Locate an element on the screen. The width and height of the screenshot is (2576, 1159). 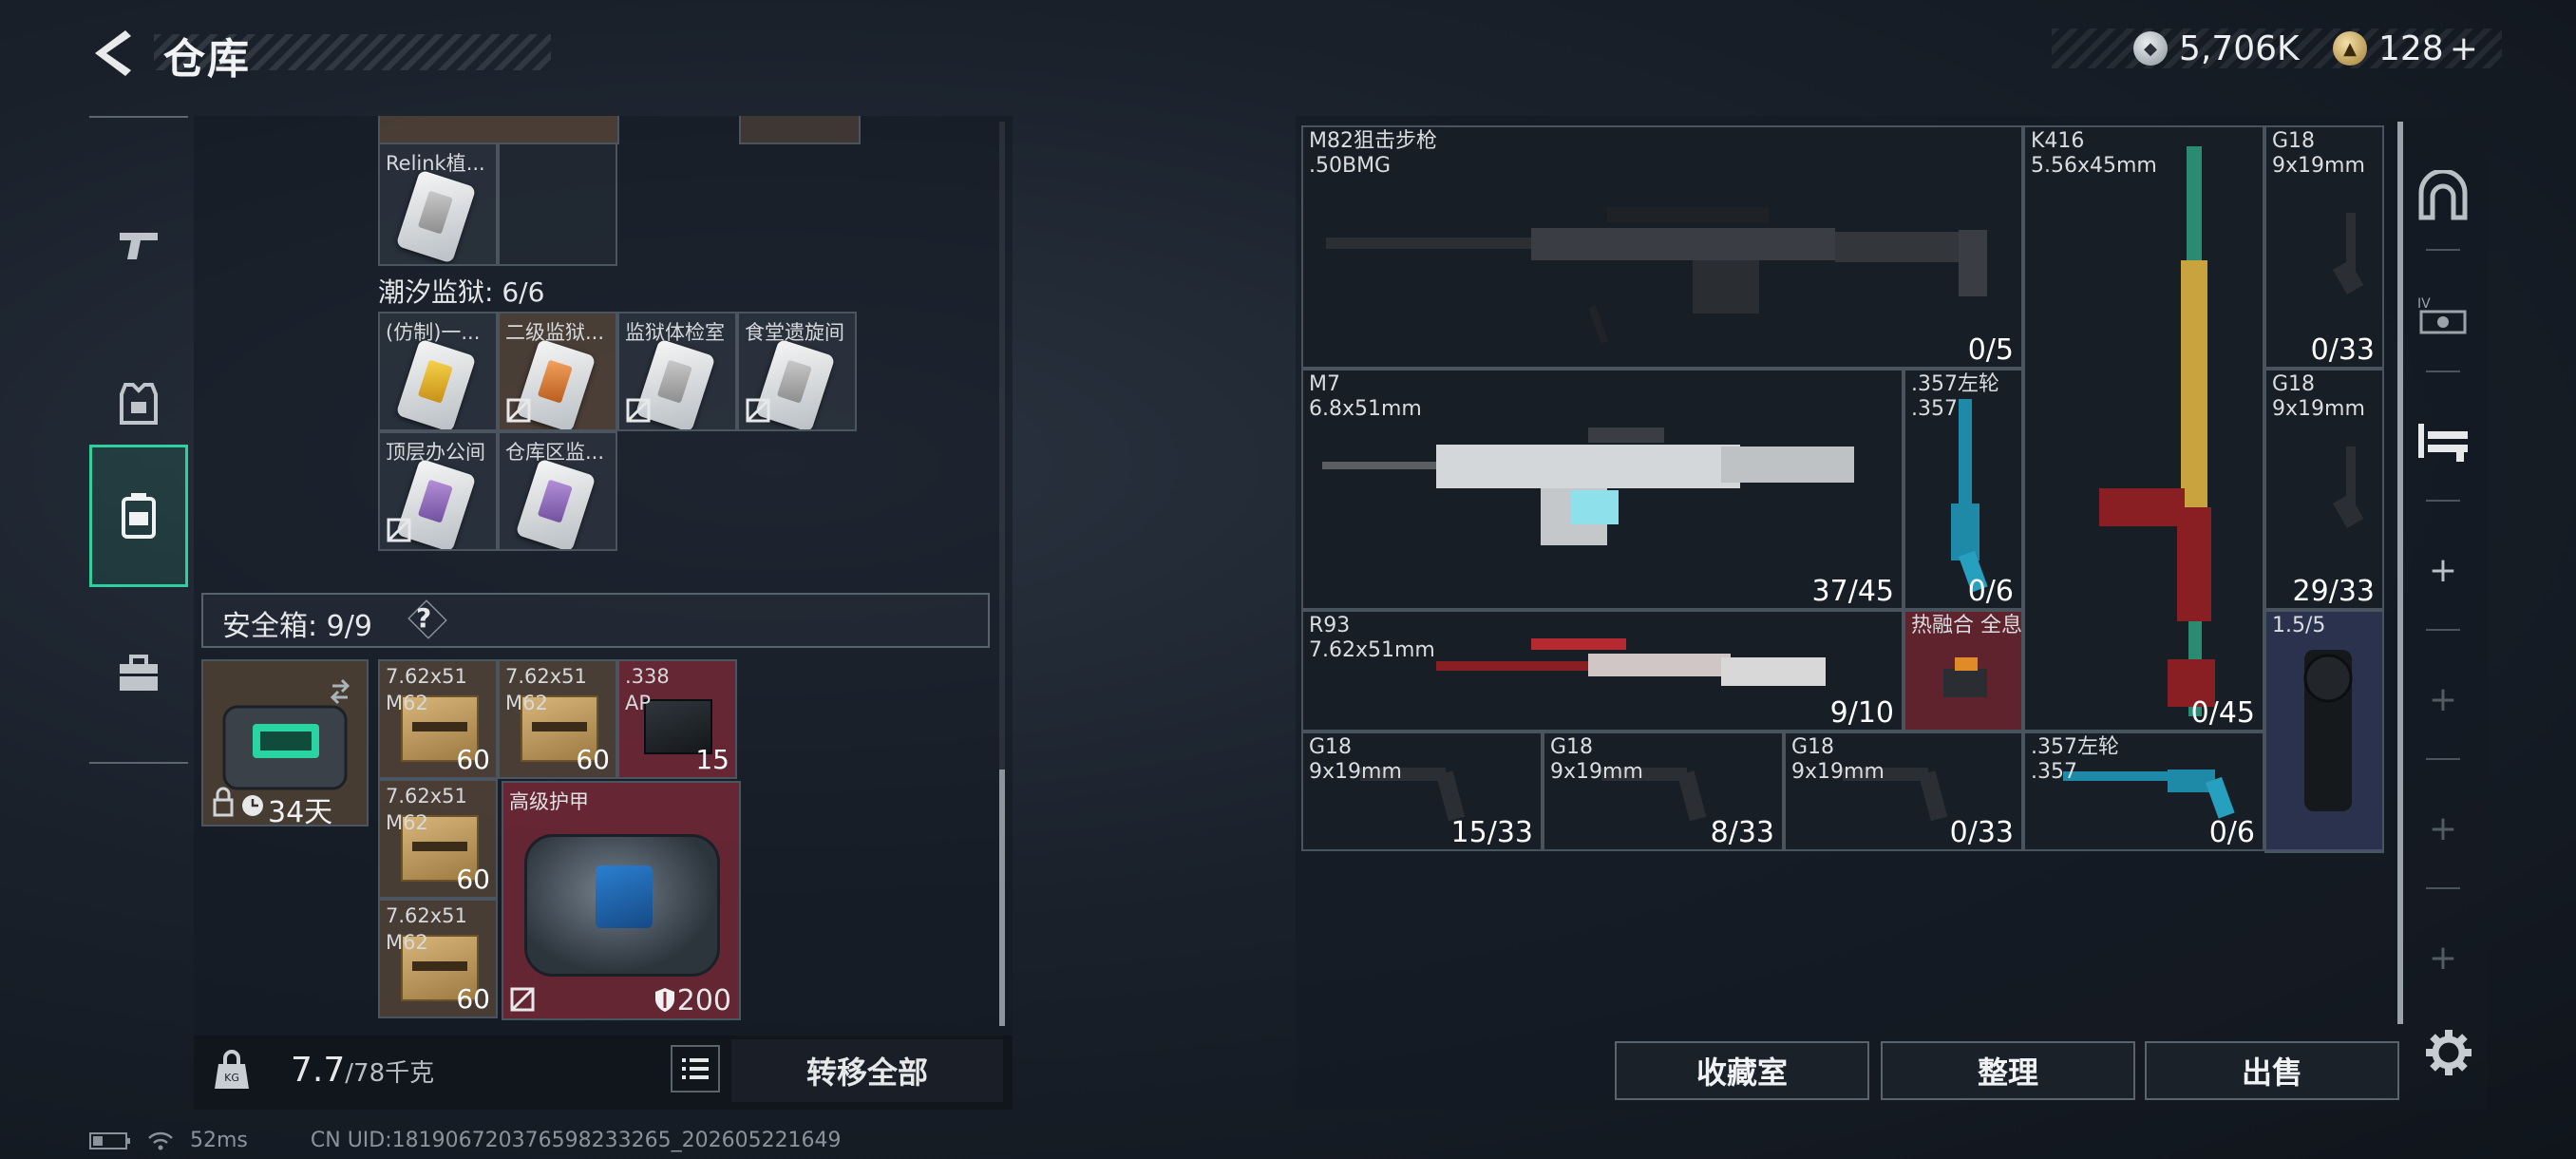
inventory-slot-key-3: 监狱体检室 is located at coordinates (677, 371).